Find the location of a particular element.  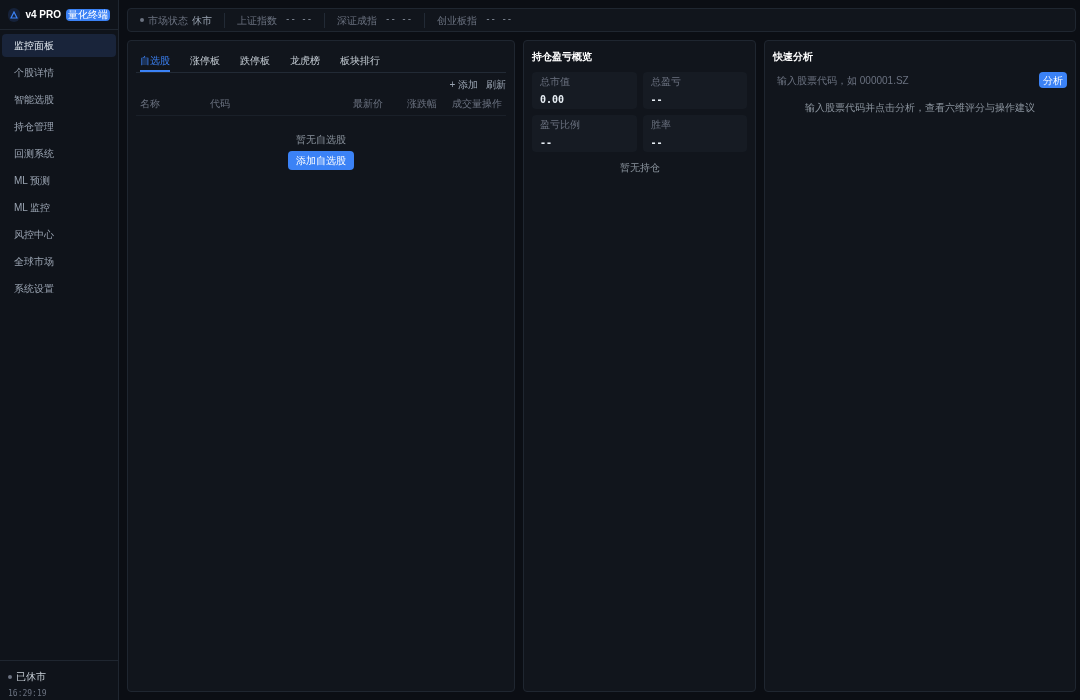

sidebar-item: 监控面板 is located at coordinates (59, 45).